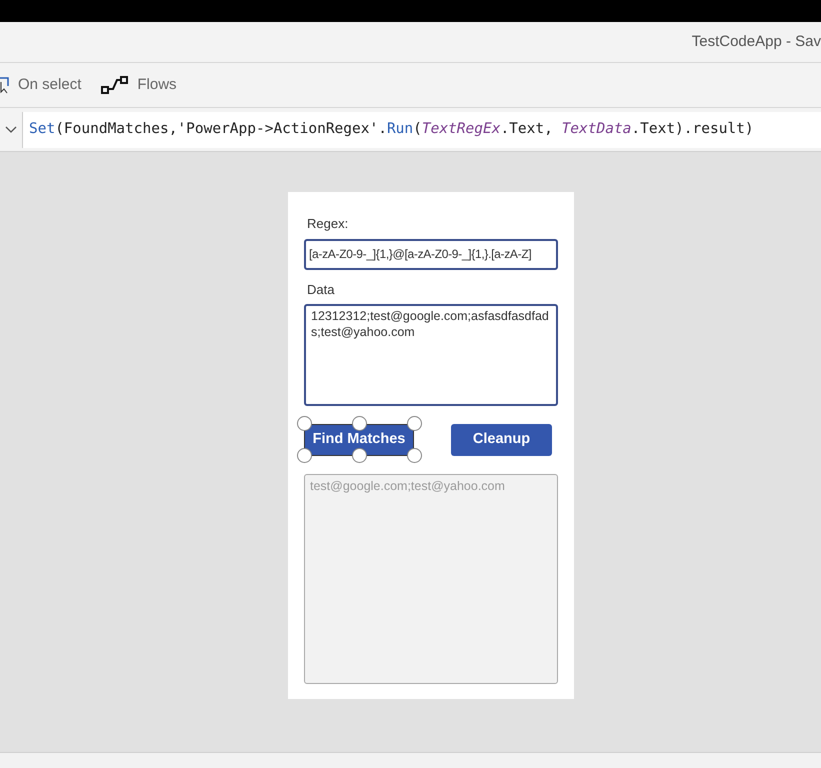 The image size is (821, 768). What do you see at coordinates (431, 579) in the screenshot?
I see `result-field: test@google.com;test@yahoo.com` at bounding box center [431, 579].